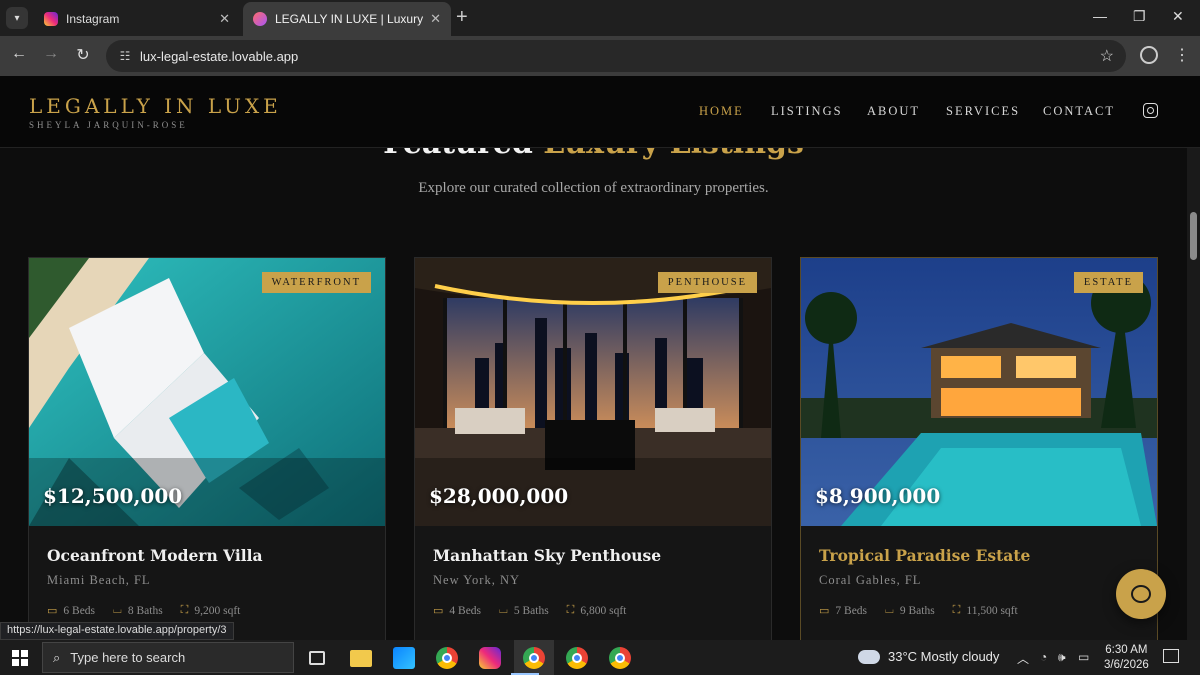 The width and height of the screenshot is (1200, 675). What do you see at coordinates (1083, 657) in the screenshot?
I see `battery-icon: ▭` at bounding box center [1083, 657].